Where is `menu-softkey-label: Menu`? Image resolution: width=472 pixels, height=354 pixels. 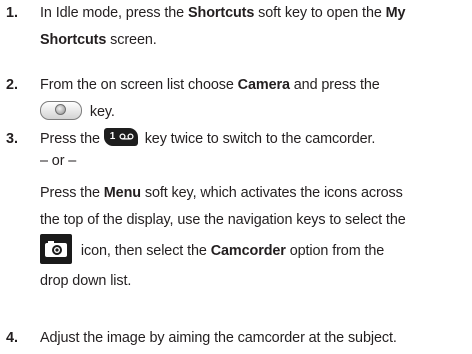 menu-softkey-label: Menu is located at coordinates (122, 193).